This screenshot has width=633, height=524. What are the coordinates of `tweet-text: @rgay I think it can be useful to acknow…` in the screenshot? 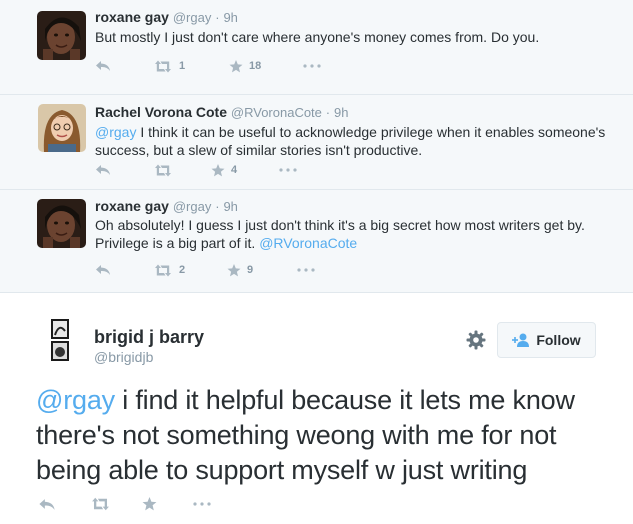 It's located at (355, 141).